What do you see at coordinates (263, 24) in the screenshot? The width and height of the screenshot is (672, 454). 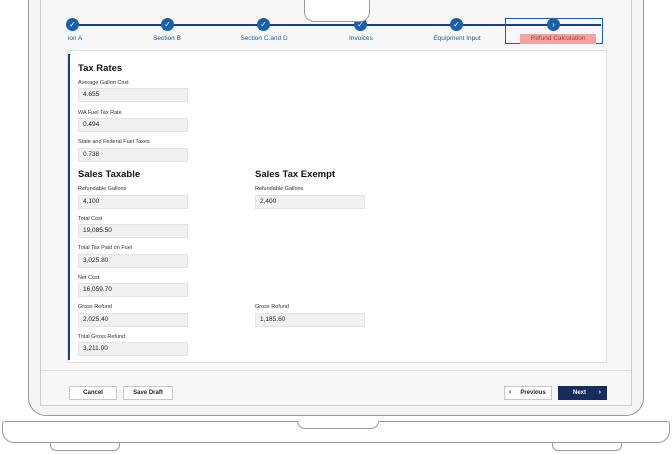 I see `step-3-check-icon: ✓` at bounding box center [263, 24].